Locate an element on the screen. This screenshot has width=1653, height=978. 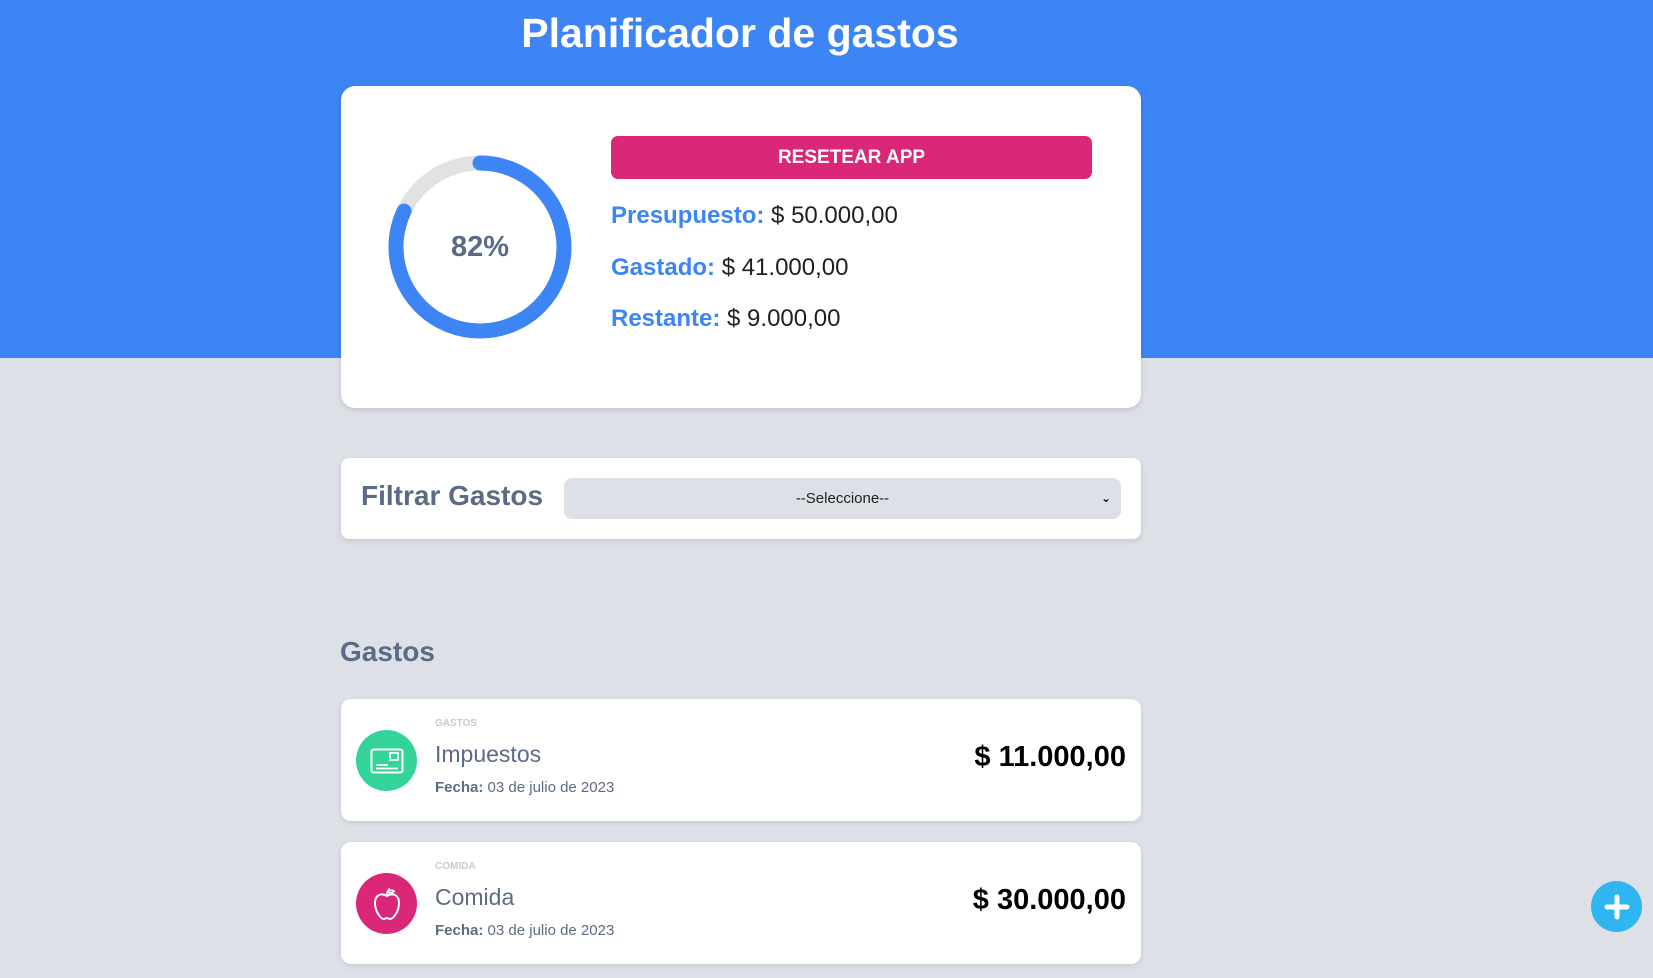
budget-label: Presupuesto: is located at coordinates (688, 215).